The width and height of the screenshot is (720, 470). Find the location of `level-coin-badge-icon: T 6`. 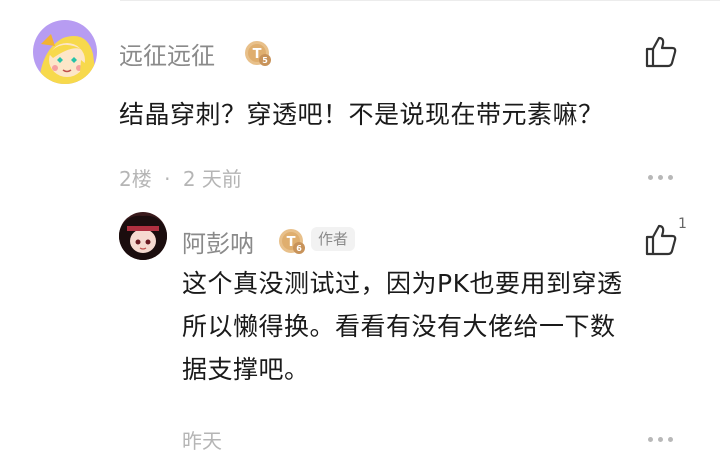

level-coin-badge-icon: T 6 is located at coordinates (292, 241).